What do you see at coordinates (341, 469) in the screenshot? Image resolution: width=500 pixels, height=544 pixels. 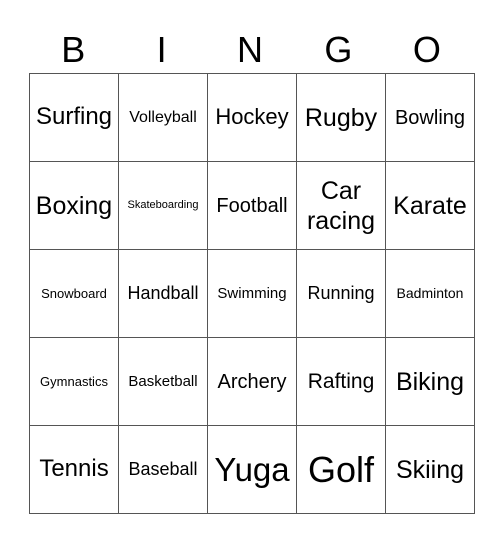 I see `bingo-cell: Golf` at bounding box center [341, 469].